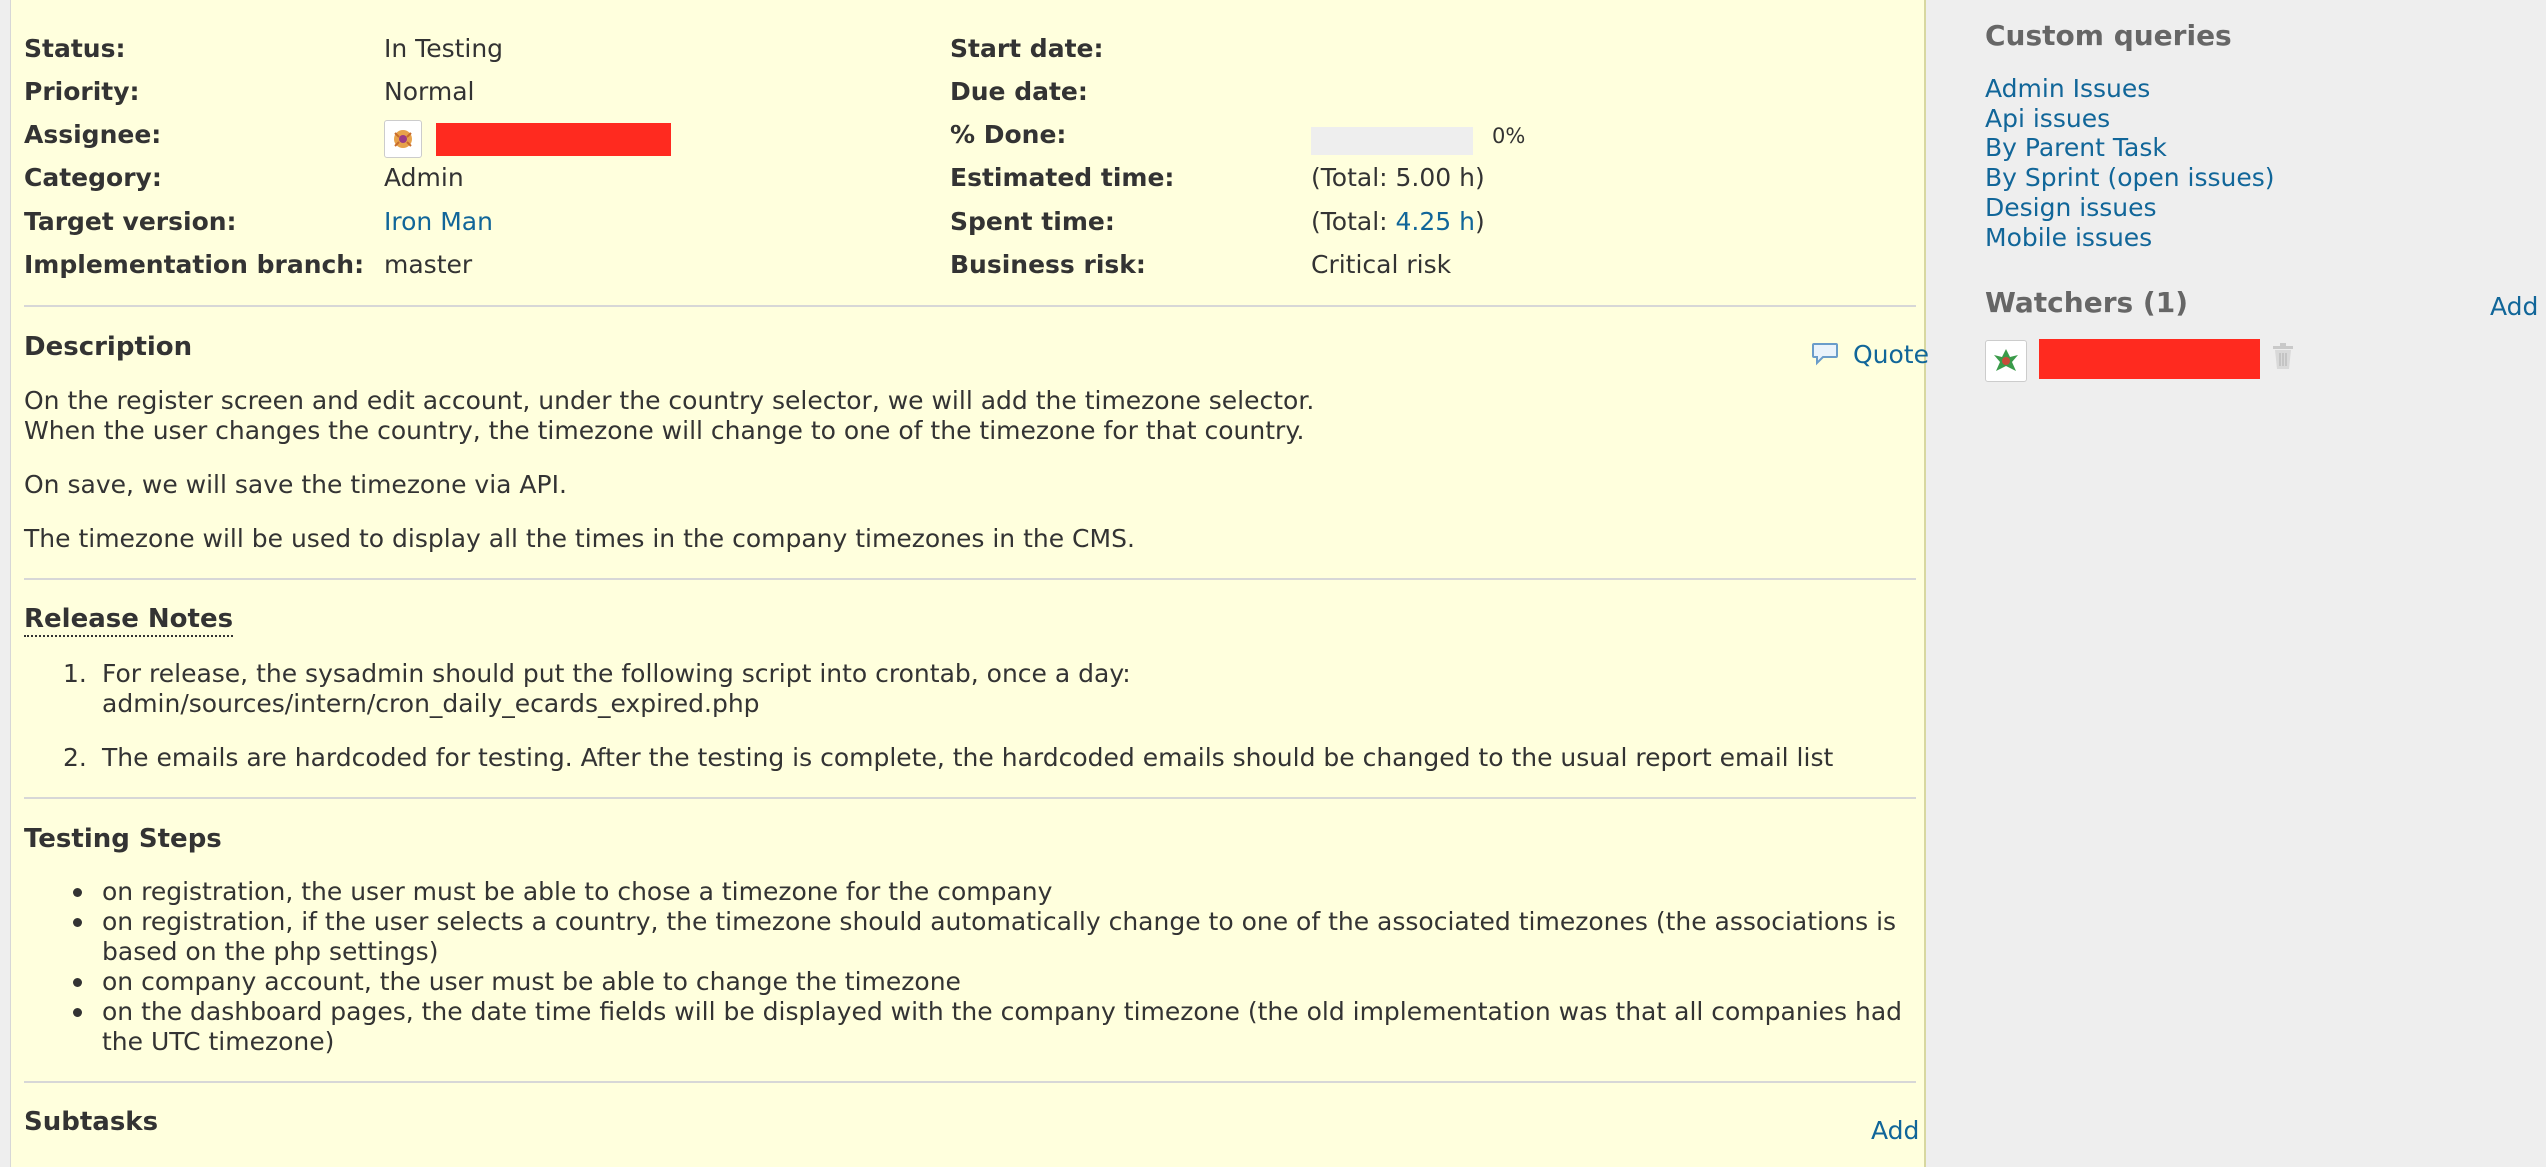 This screenshot has width=2546, height=1167. What do you see at coordinates (1048, 264) in the screenshot?
I see `business-risk-label: Business risk:` at bounding box center [1048, 264].